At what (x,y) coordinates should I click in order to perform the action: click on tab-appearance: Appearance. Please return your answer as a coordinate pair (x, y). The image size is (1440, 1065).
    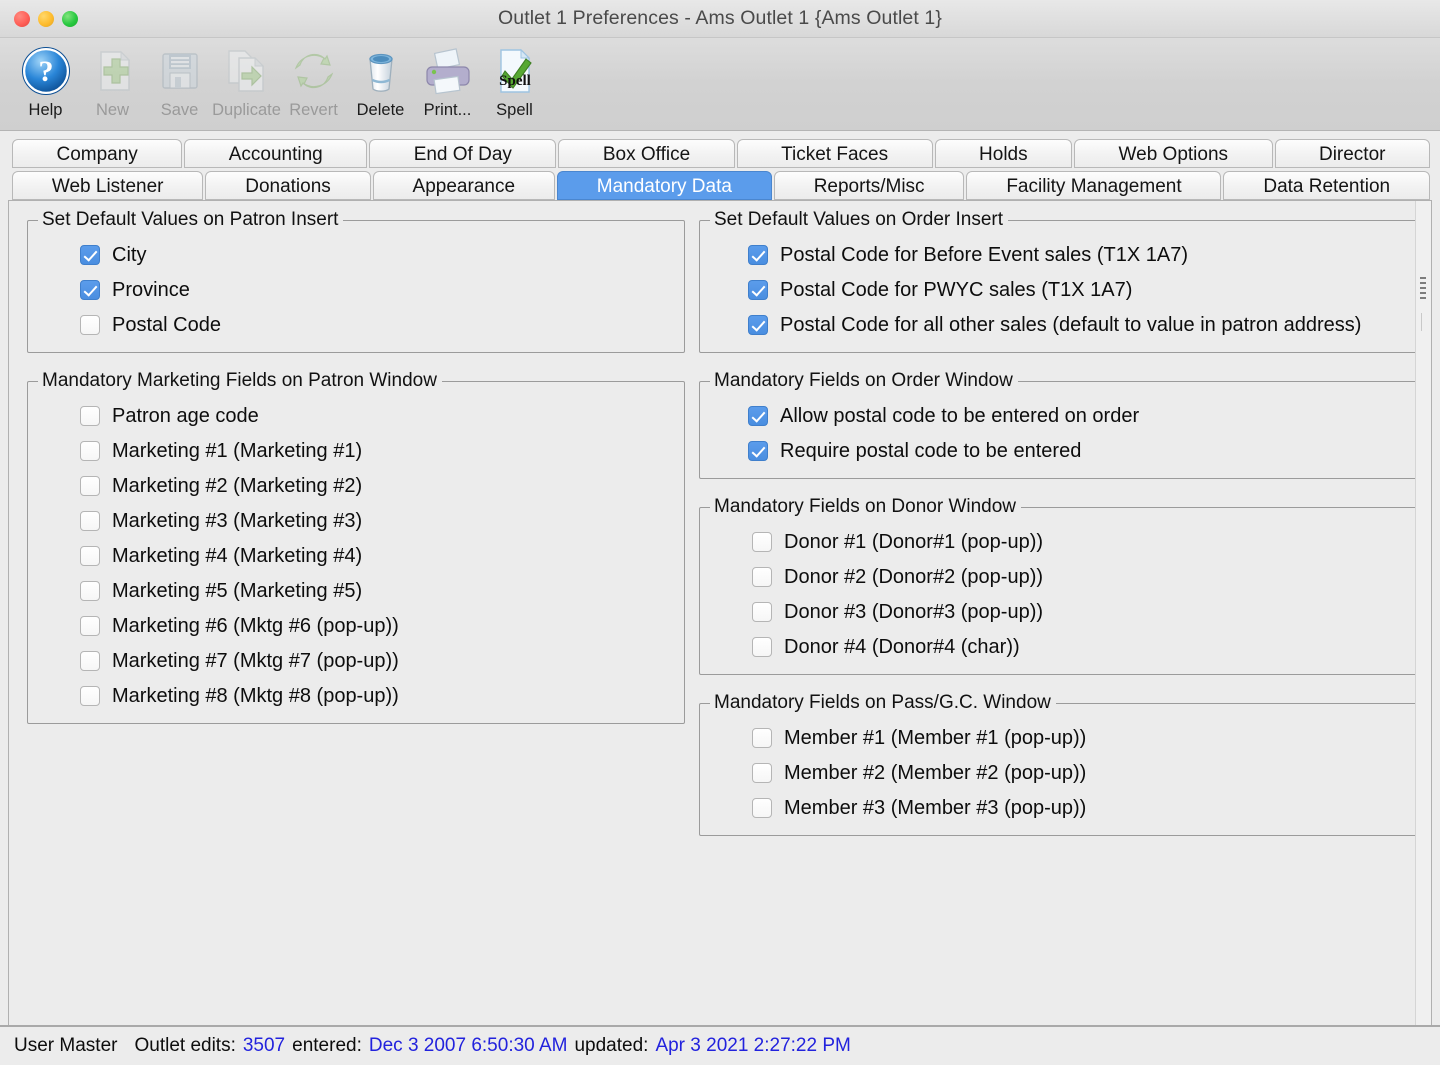
    Looking at the image, I should click on (463, 185).